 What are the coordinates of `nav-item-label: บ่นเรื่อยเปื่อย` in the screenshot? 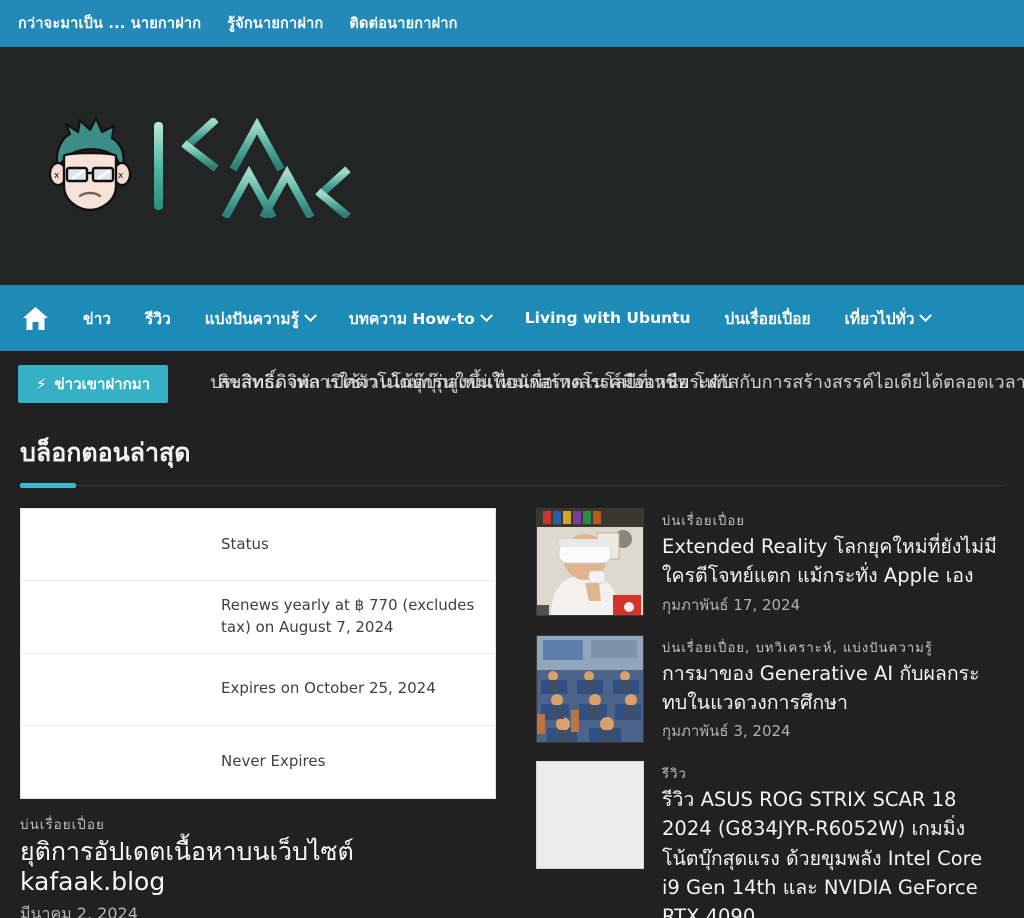 It's located at (767, 318).